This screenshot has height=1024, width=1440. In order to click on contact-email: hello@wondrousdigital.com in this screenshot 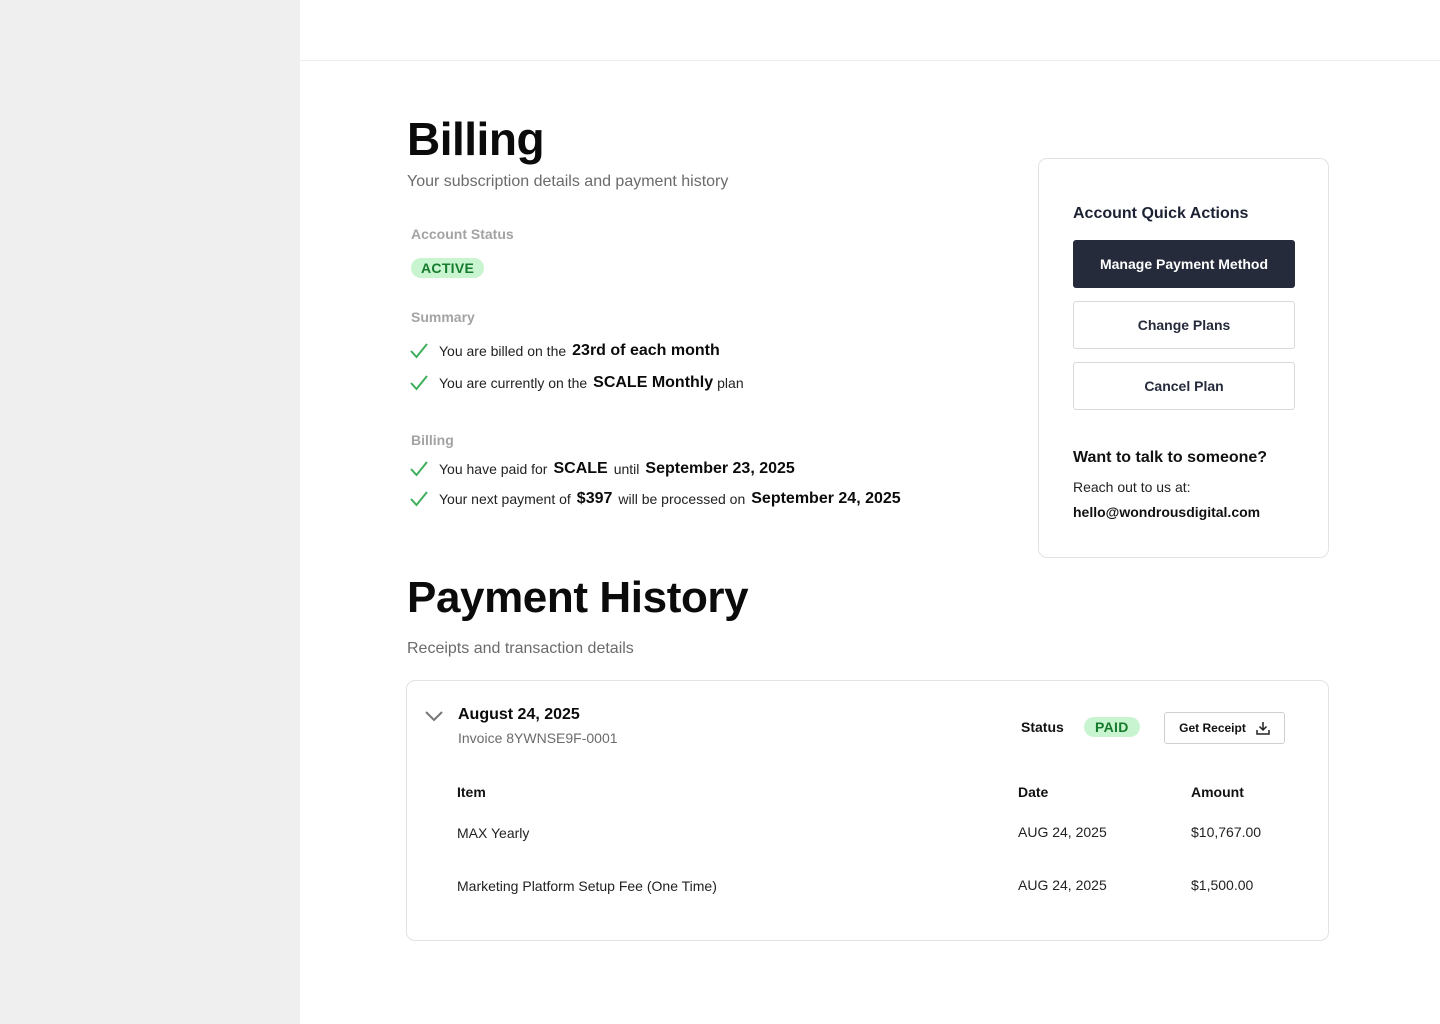, I will do `click(1167, 512)`.